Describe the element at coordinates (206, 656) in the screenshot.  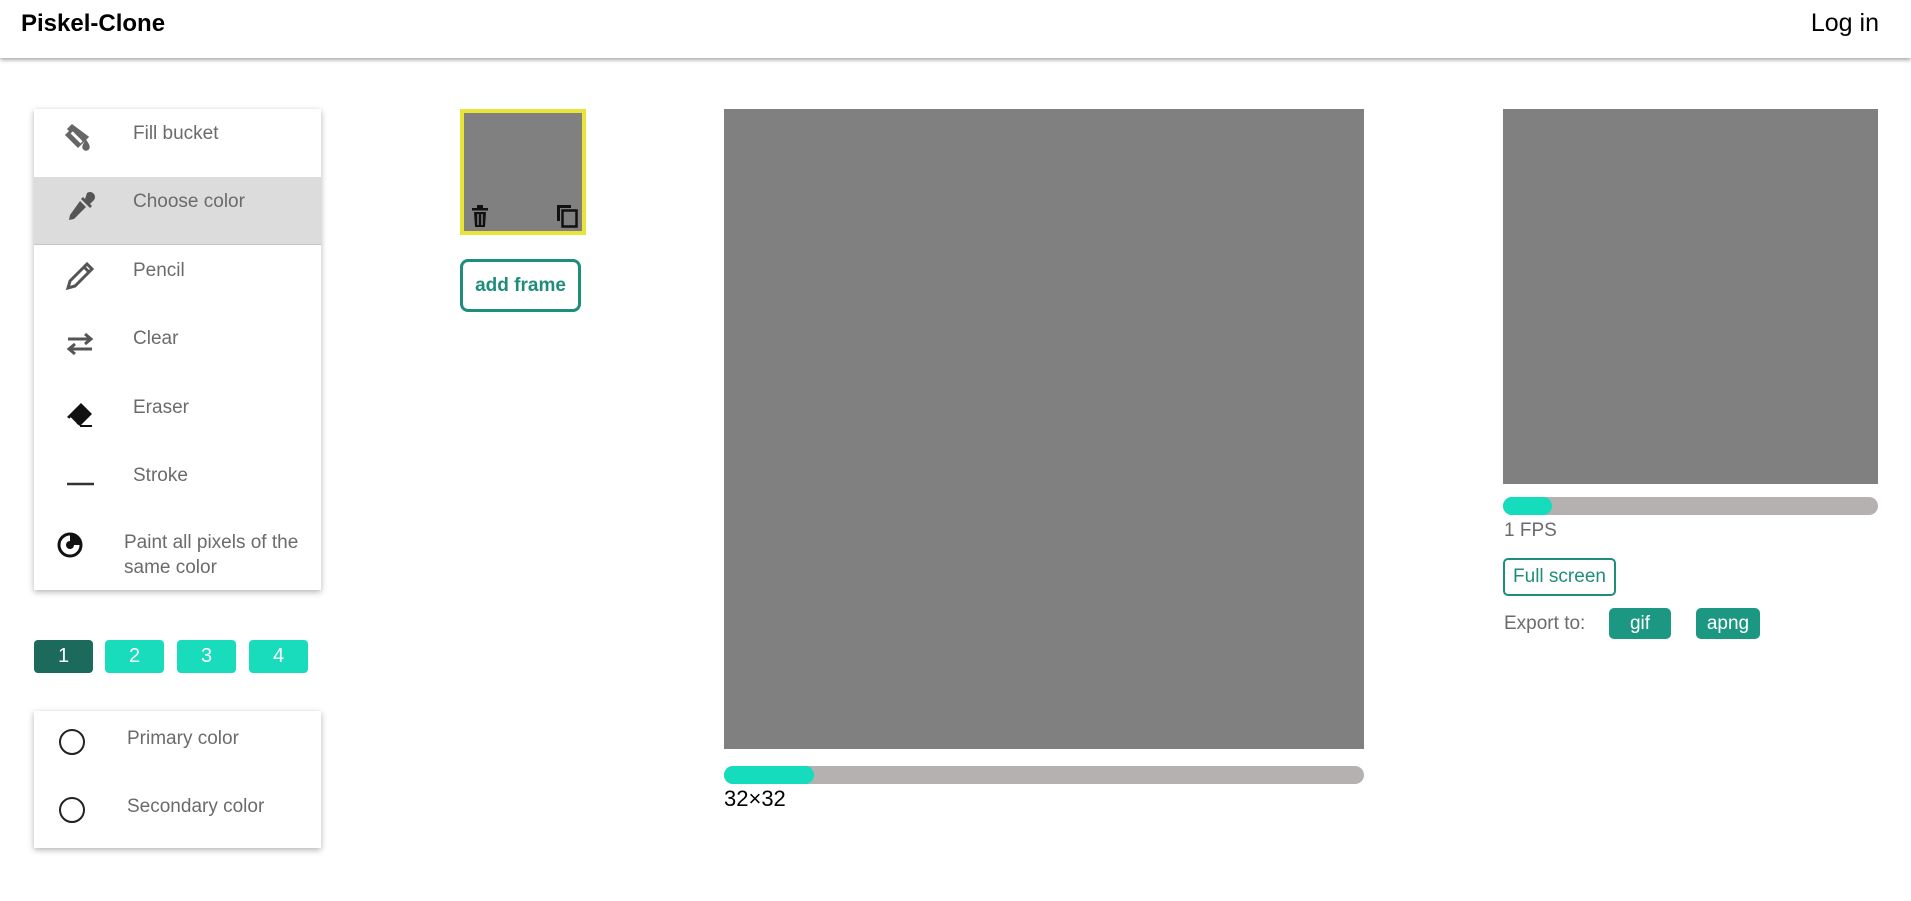
I see `pen-size-3-button: 3` at that location.